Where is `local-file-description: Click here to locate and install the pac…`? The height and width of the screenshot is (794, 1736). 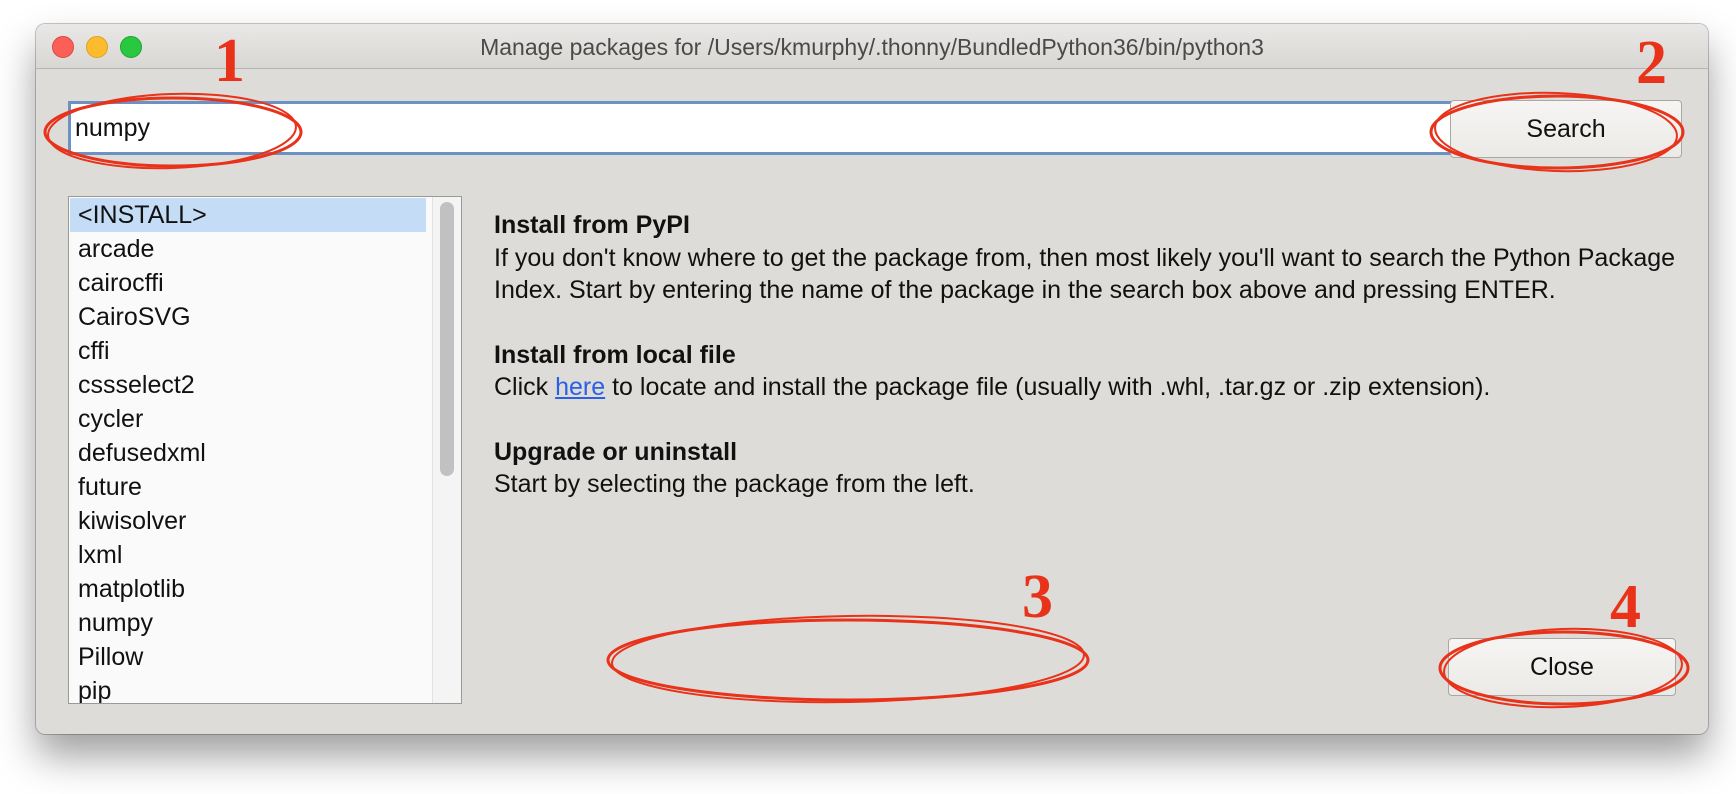
local-file-description: Click here to locate and install the pac… is located at coordinates (1094, 387).